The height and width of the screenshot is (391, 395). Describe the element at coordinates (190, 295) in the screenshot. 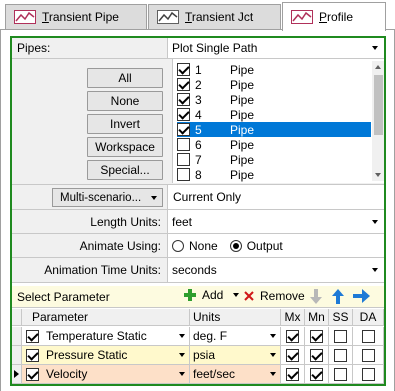

I see `plus-icon` at that location.